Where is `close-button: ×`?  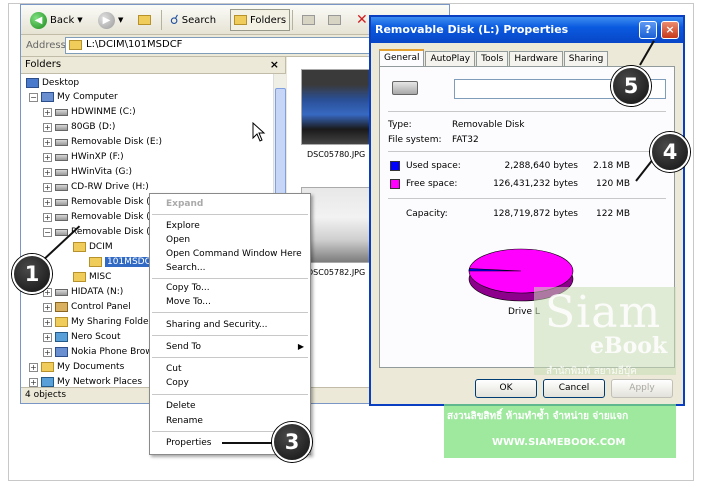 close-button: × is located at coordinates (670, 30).